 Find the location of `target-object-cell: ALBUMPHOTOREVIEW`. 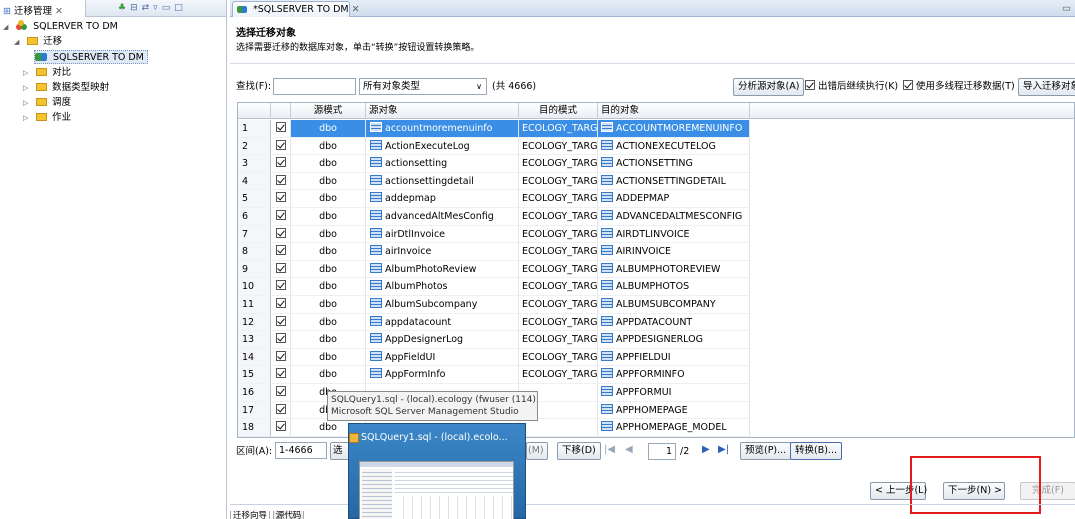

target-object-cell: ALBUMPHOTOREVIEW is located at coordinates (674, 269).